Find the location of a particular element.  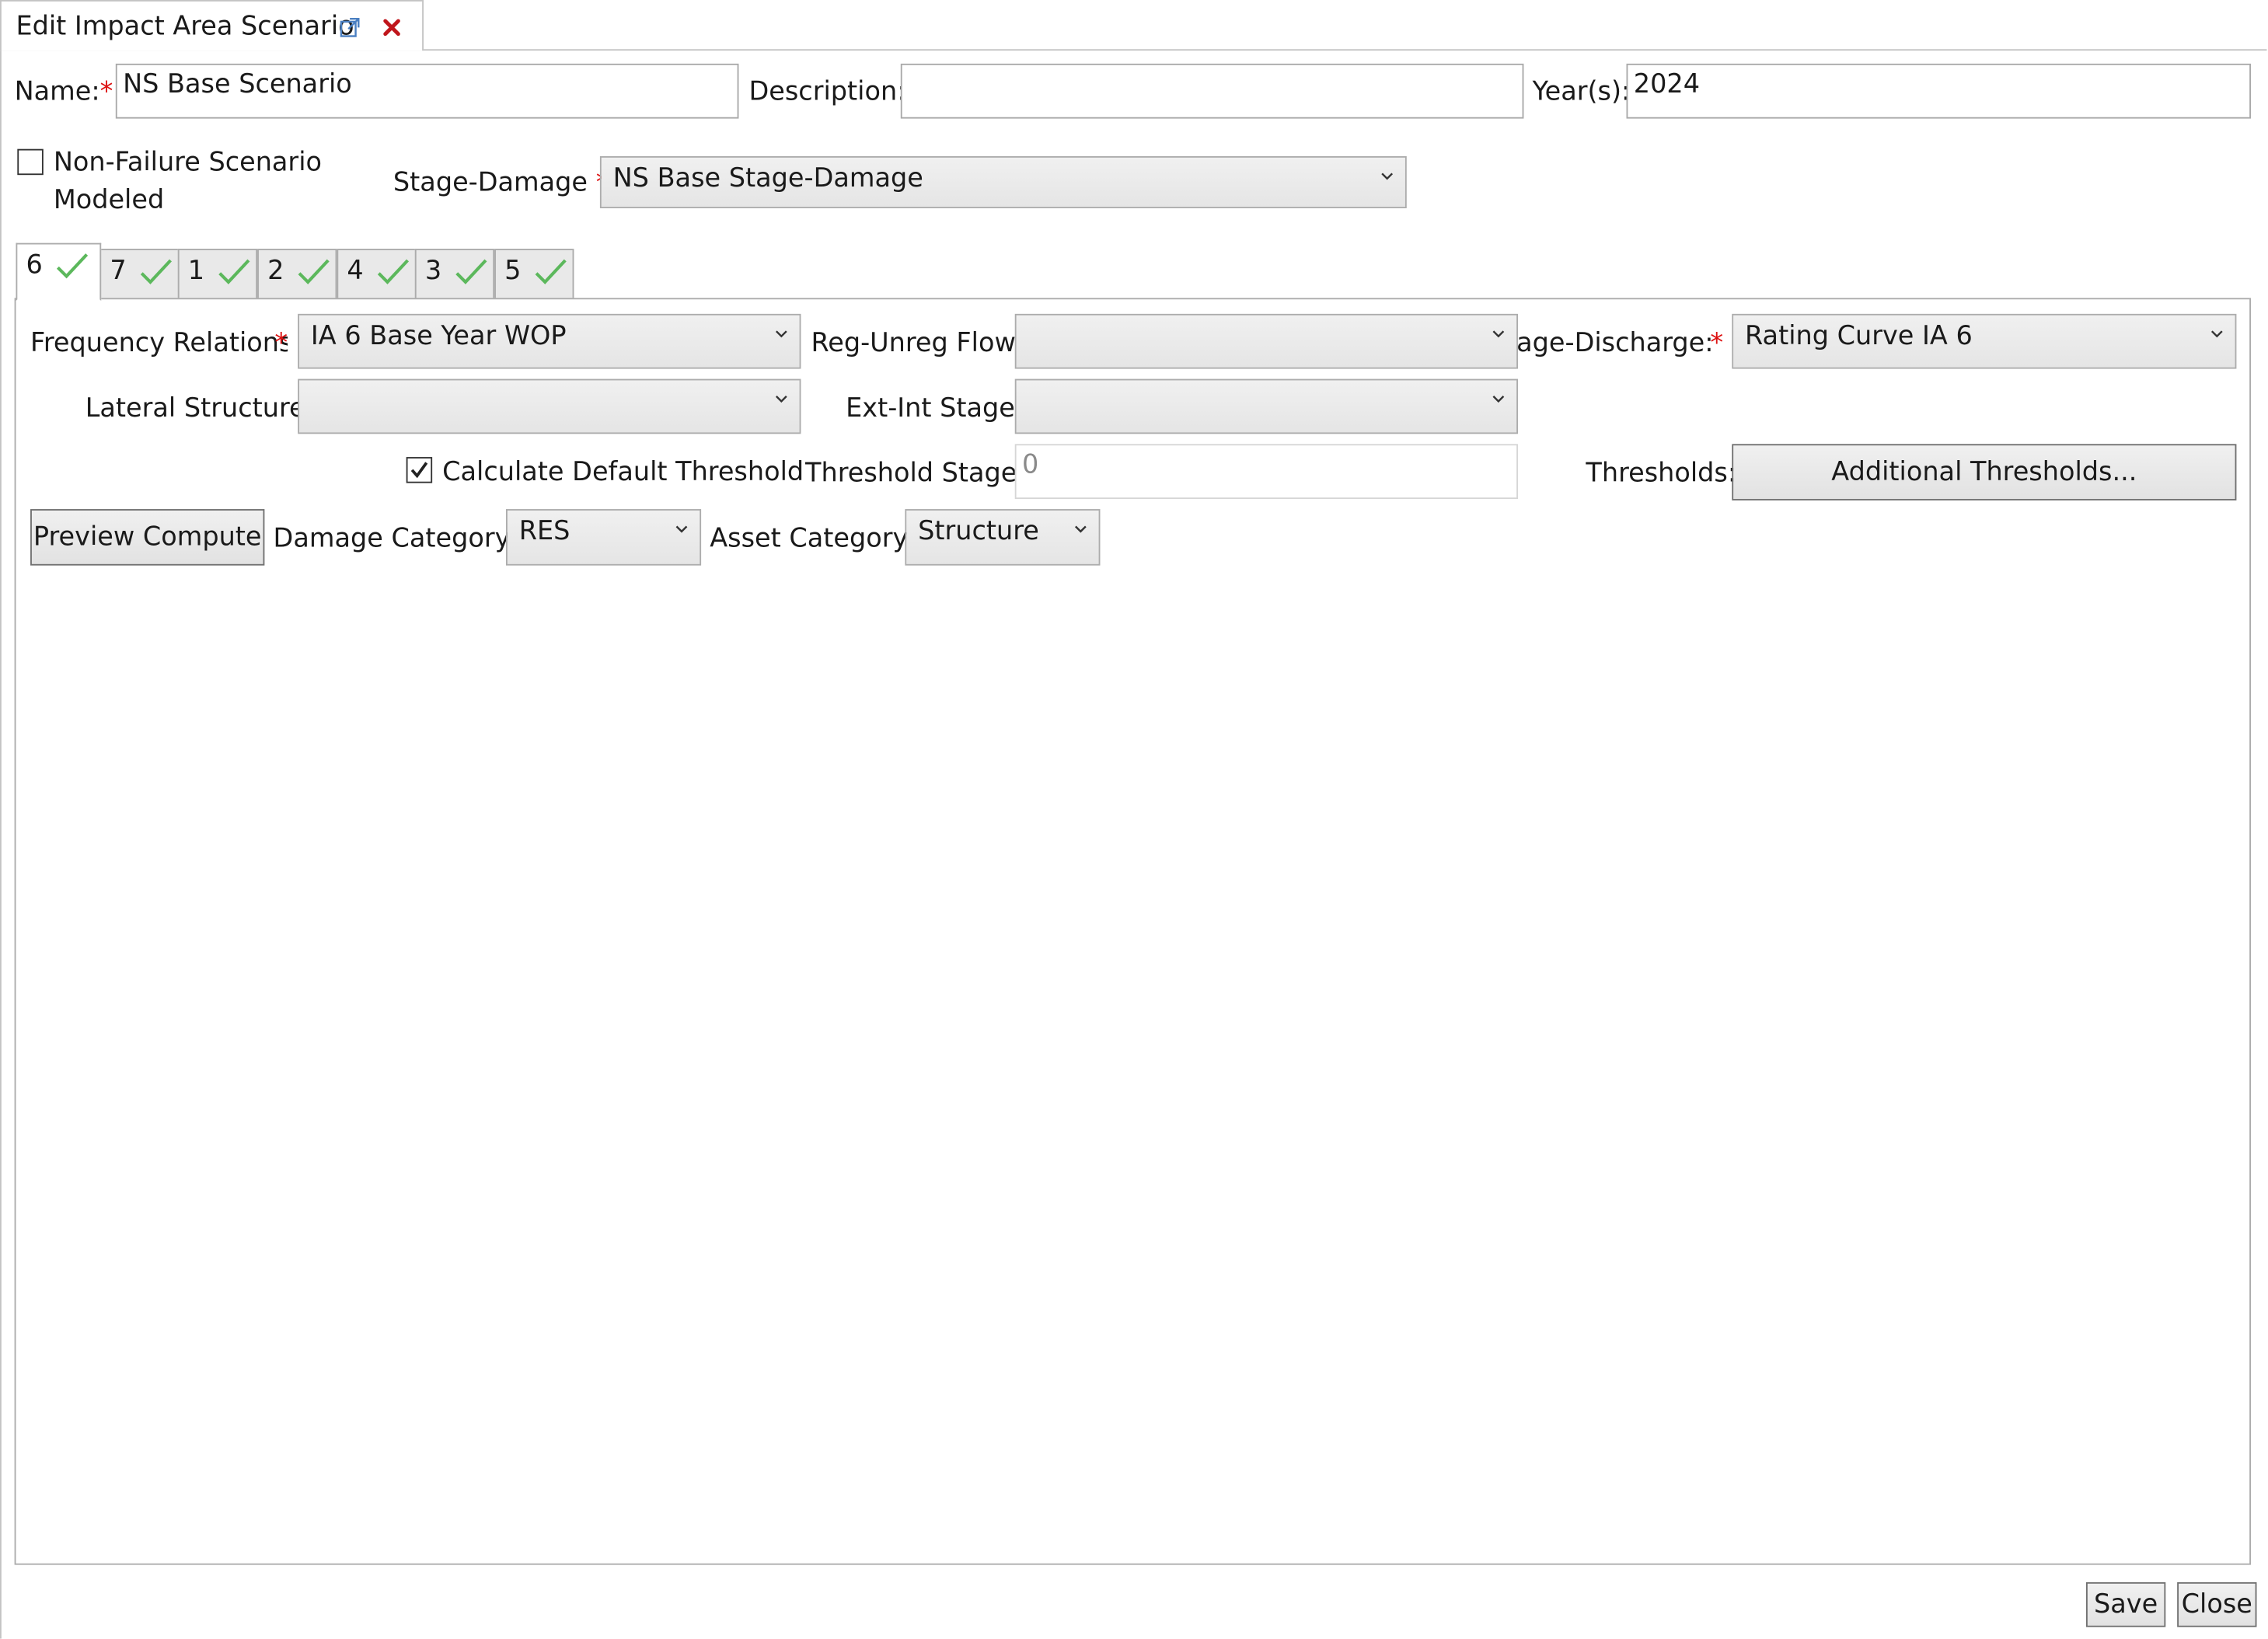

tab-label: 2 is located at coordinates (276, 271).